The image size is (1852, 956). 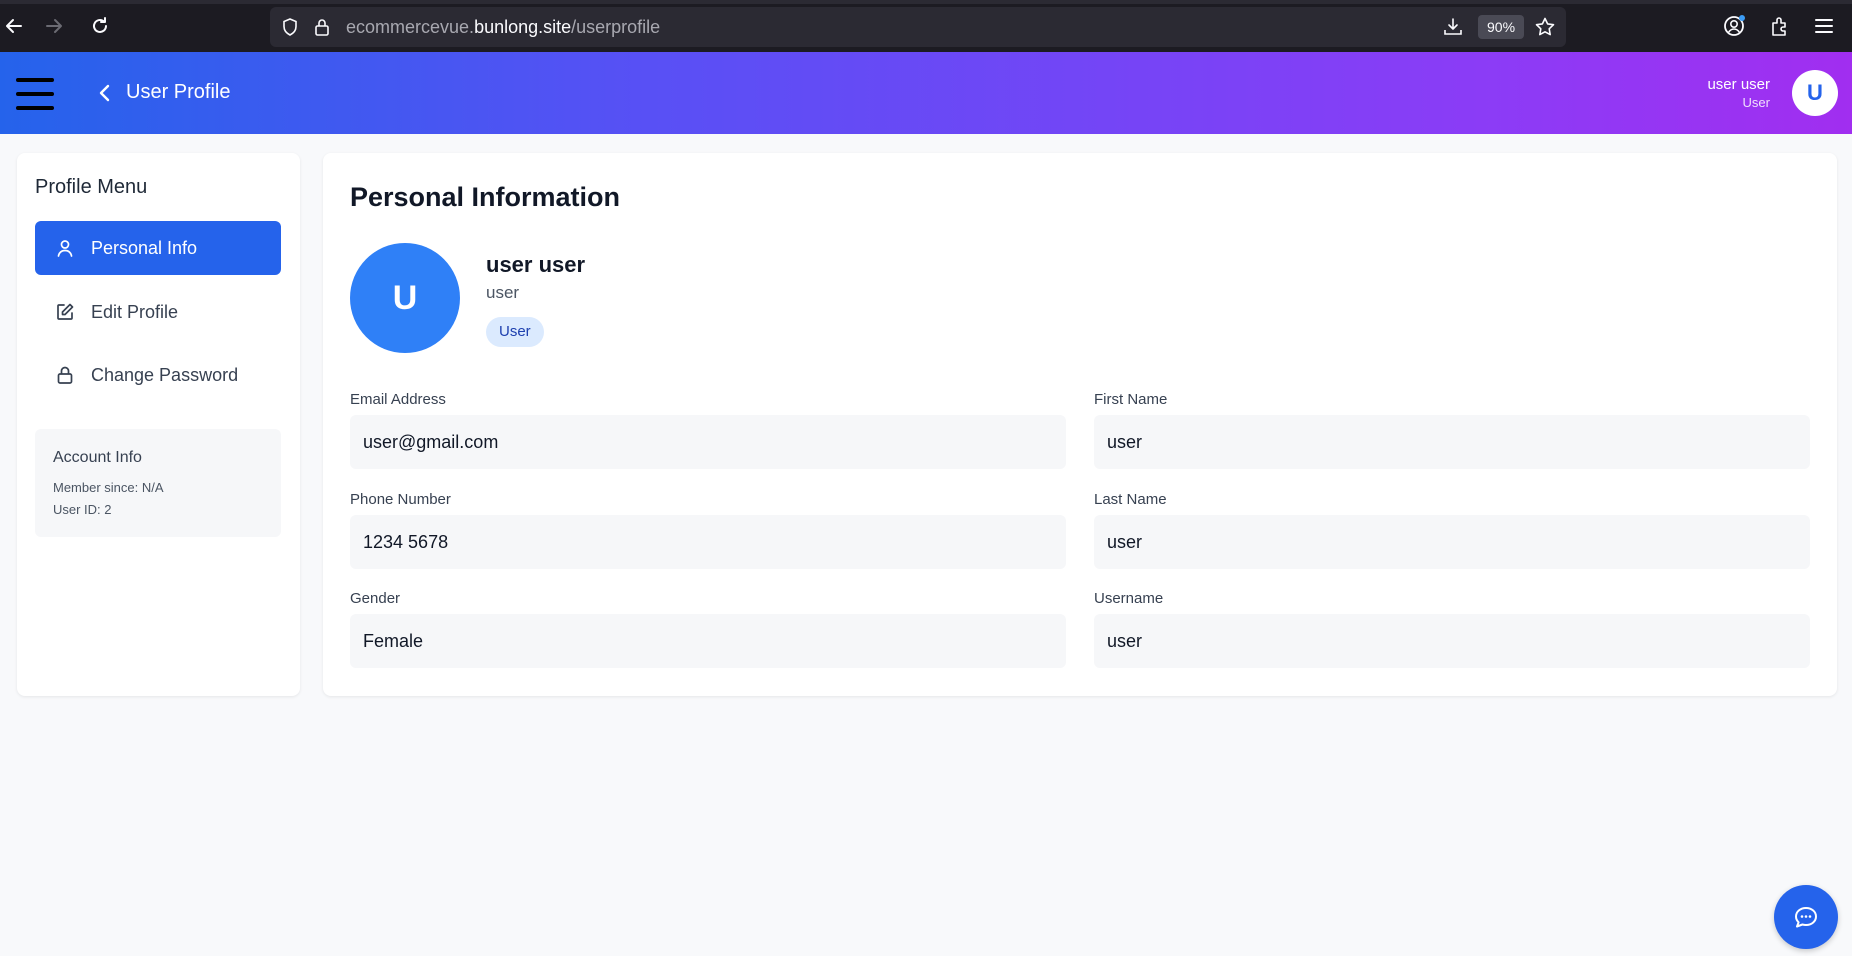 What do you see at coordinates (1545, 27) in the screenshot?
I see `bookmark-star-icon` at bounding box center [1545, 27].